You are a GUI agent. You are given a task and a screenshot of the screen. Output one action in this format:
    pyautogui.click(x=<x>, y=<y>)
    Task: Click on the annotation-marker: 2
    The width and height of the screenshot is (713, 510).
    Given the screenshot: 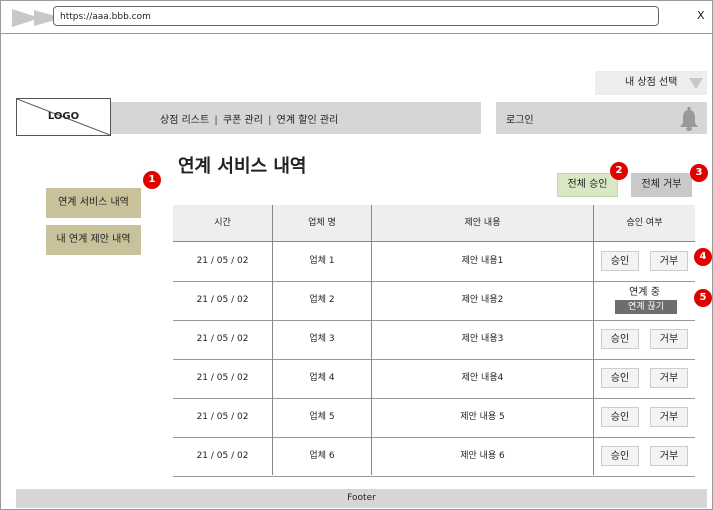 What is the action you would take?
    pyautogui.click(x=619, y=171)
    